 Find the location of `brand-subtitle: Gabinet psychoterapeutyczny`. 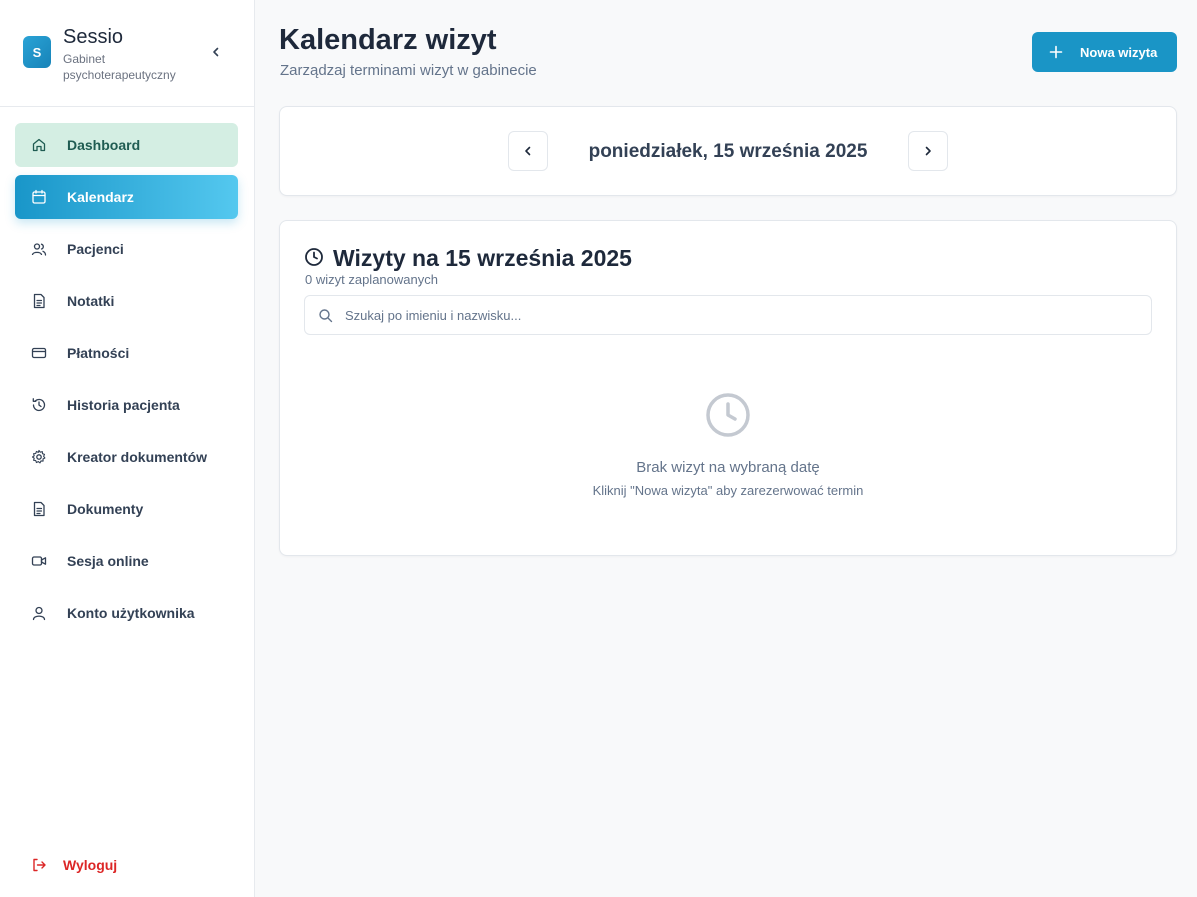

brand-subtitle: Gabinet psychoterapeutyczny is located at coordinates (119, 67).